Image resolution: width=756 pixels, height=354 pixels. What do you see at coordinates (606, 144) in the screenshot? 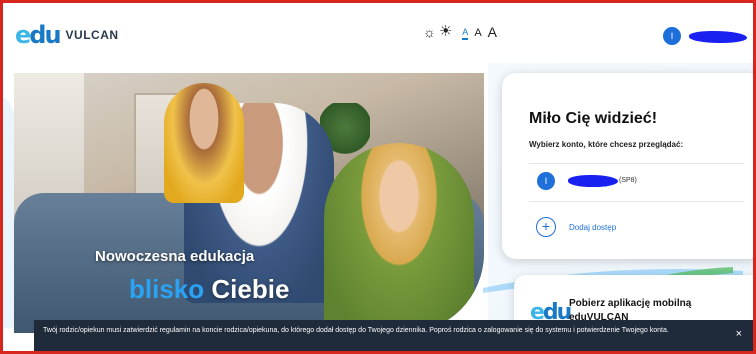
I see `welcome-subtitle: Wybierz konto, które chcesz przeglądać:` at bounding box center [606, 144].